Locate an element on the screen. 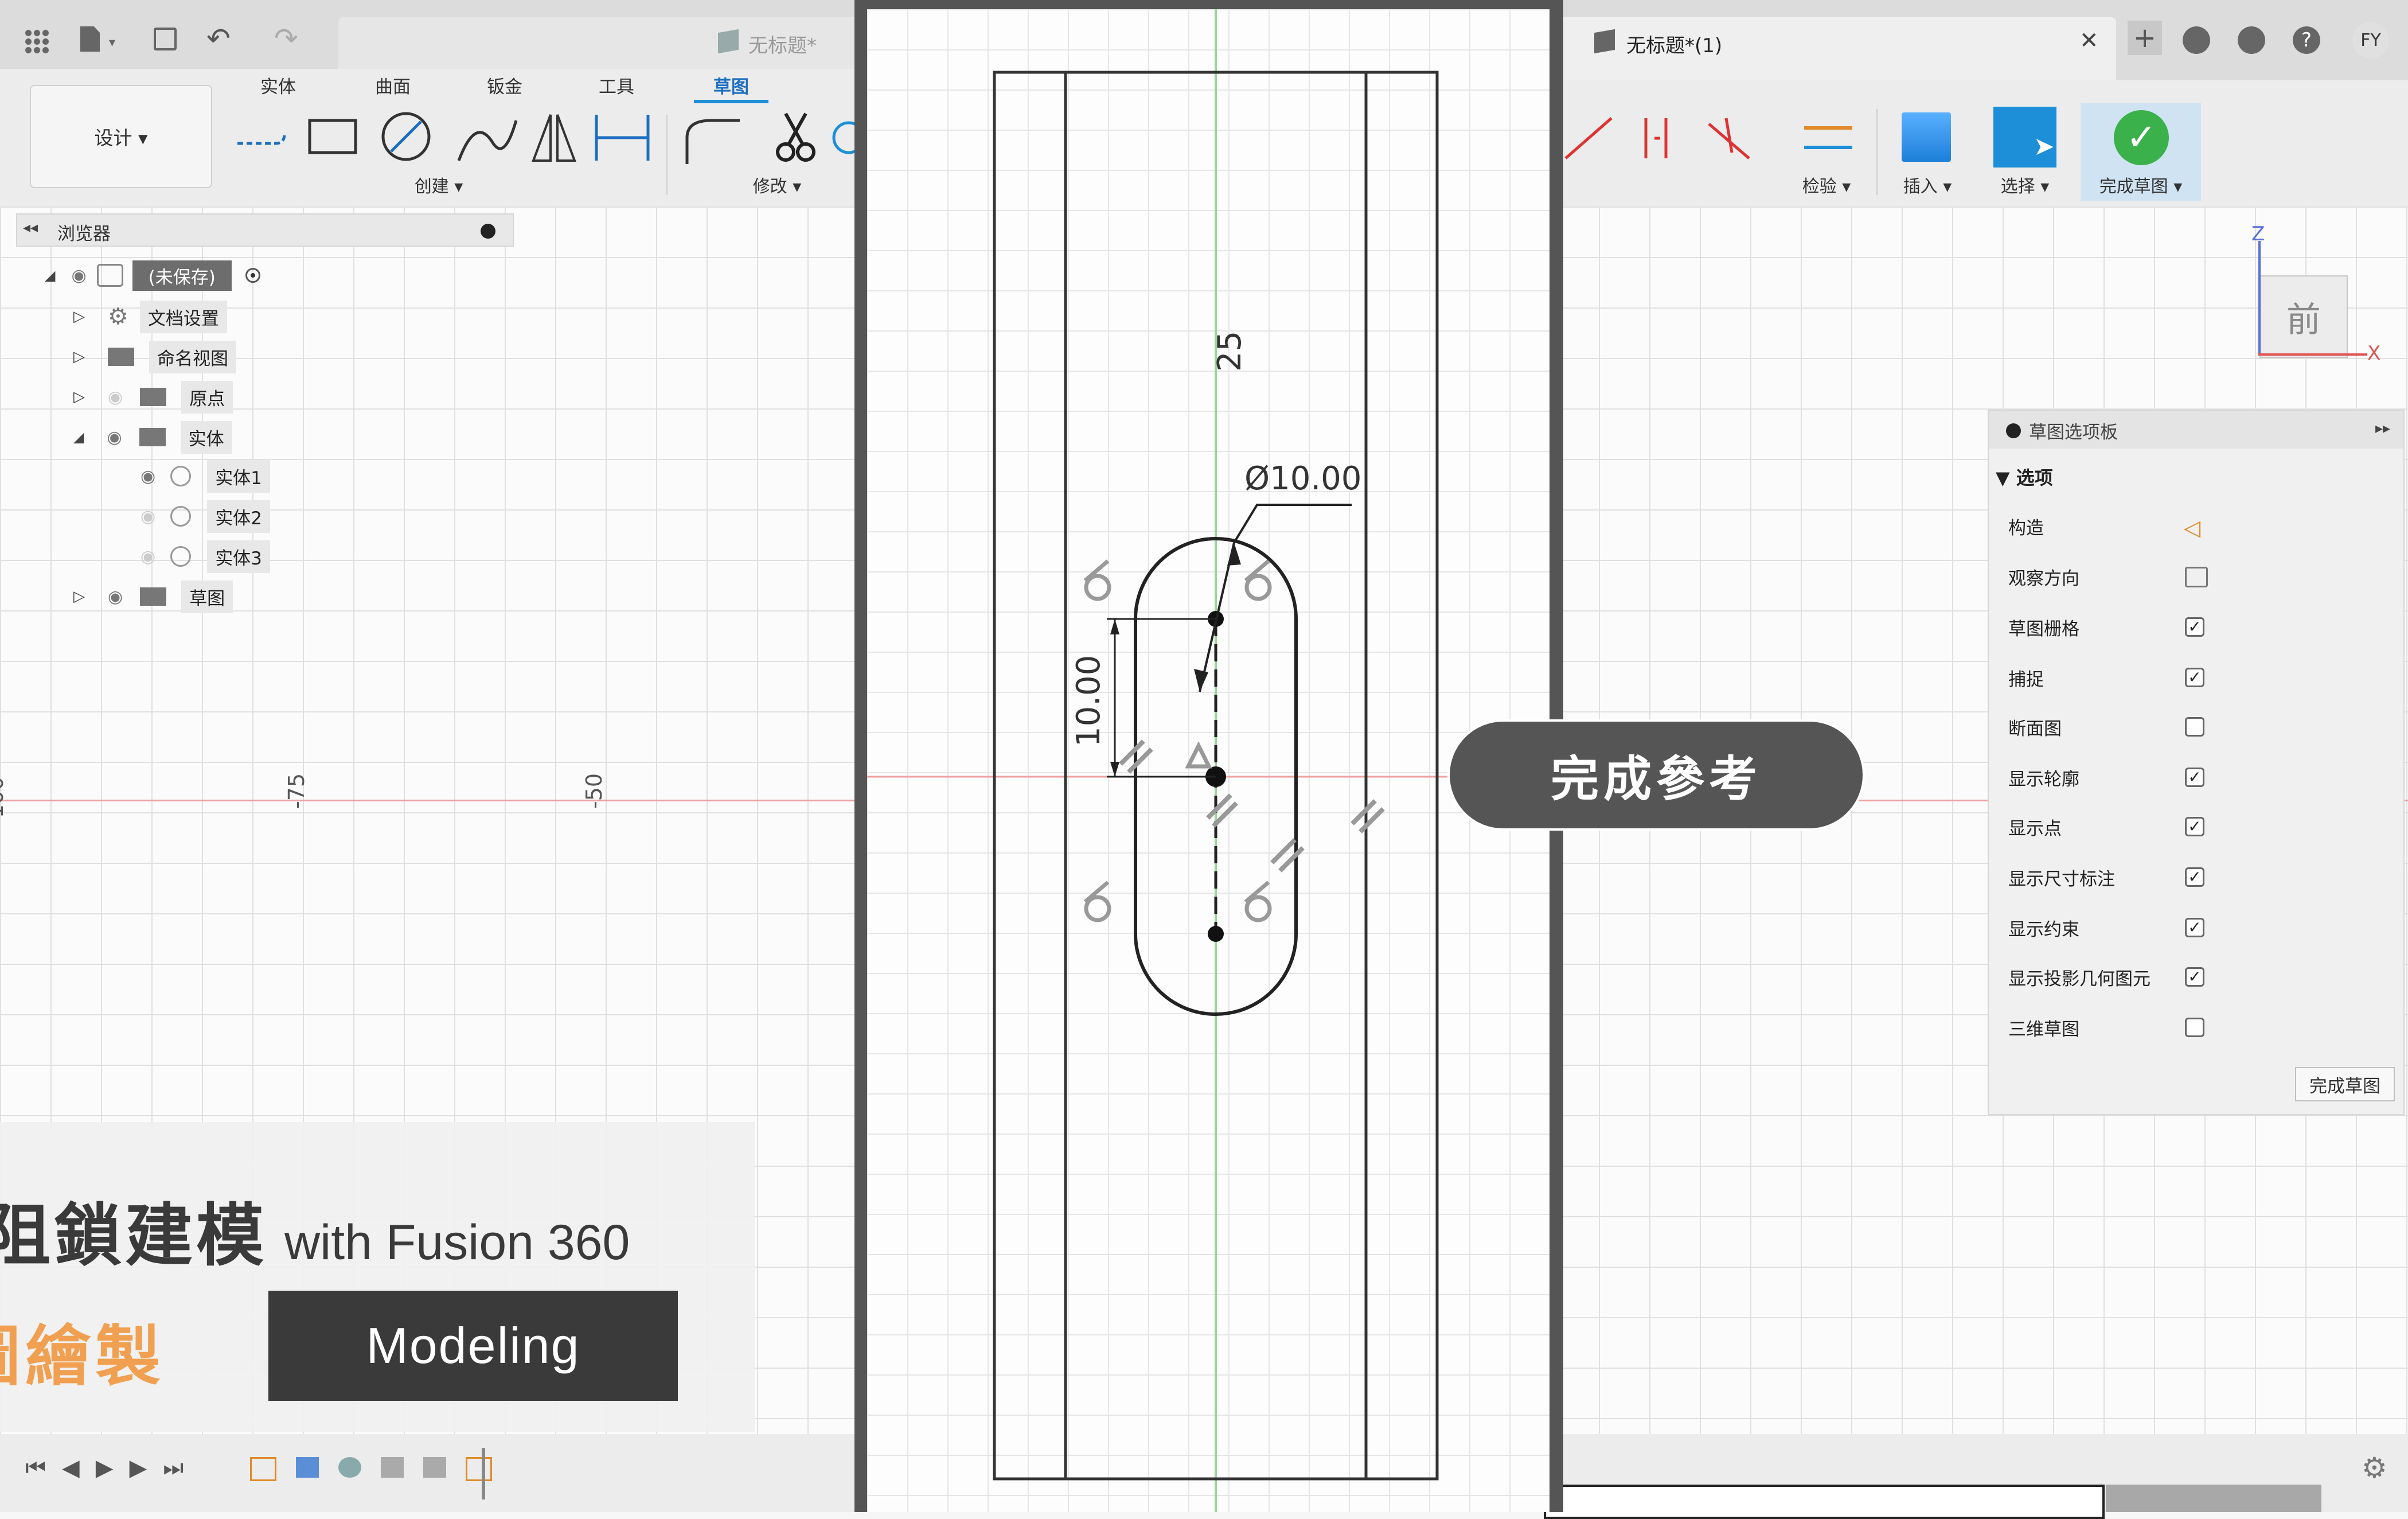 Image resolution: width=2408 pixels, height=1519 pixels. tree-item-body3: ◉ 实体3 is located at coordinates (205, 556).